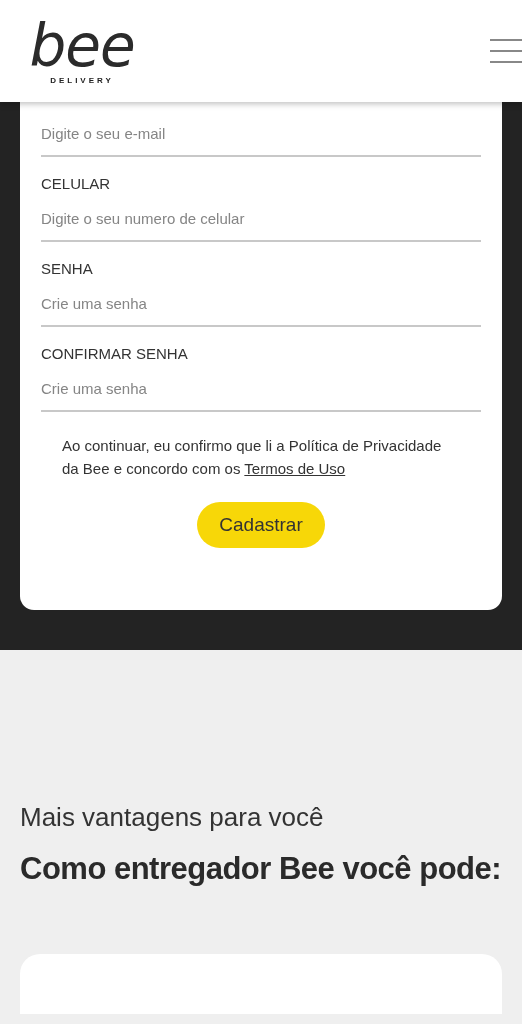  What do you see at coordinates (76, 184) in the screenshot?
I see `field-label: CELULAR` at bounding box center [76, 184].